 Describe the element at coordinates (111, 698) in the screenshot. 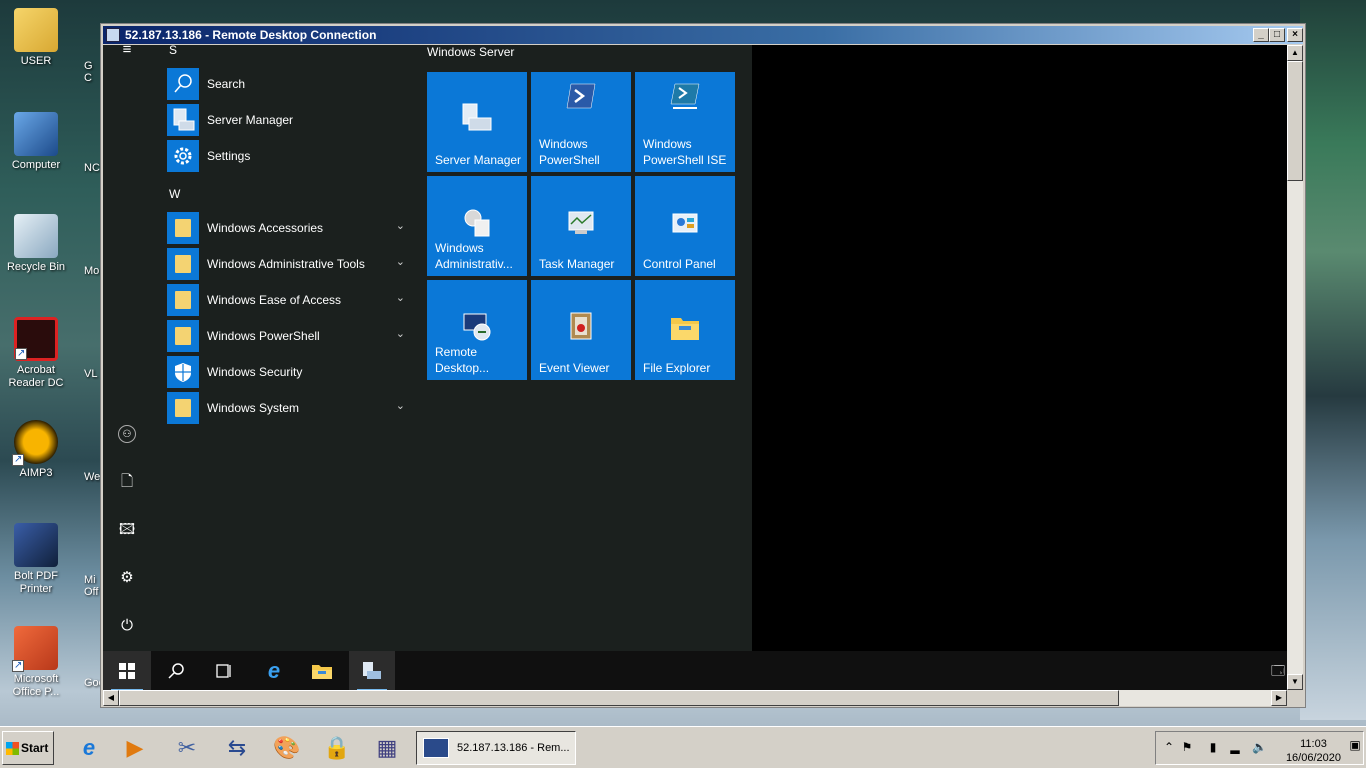

I see `scroll-left-button: ◀` at that location.